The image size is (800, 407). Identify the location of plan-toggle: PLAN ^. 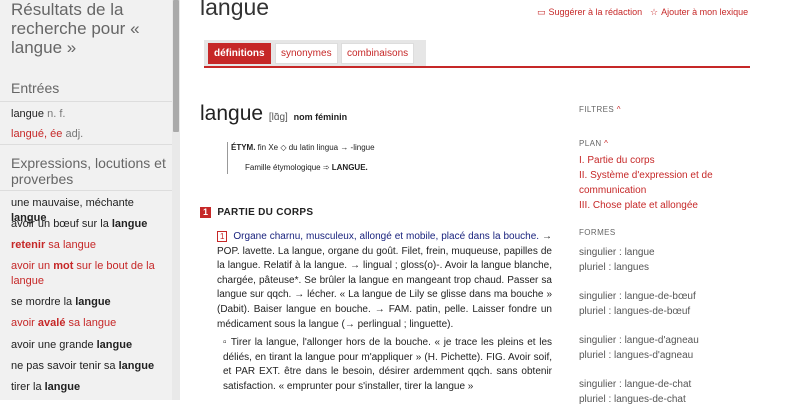
(593, 143).